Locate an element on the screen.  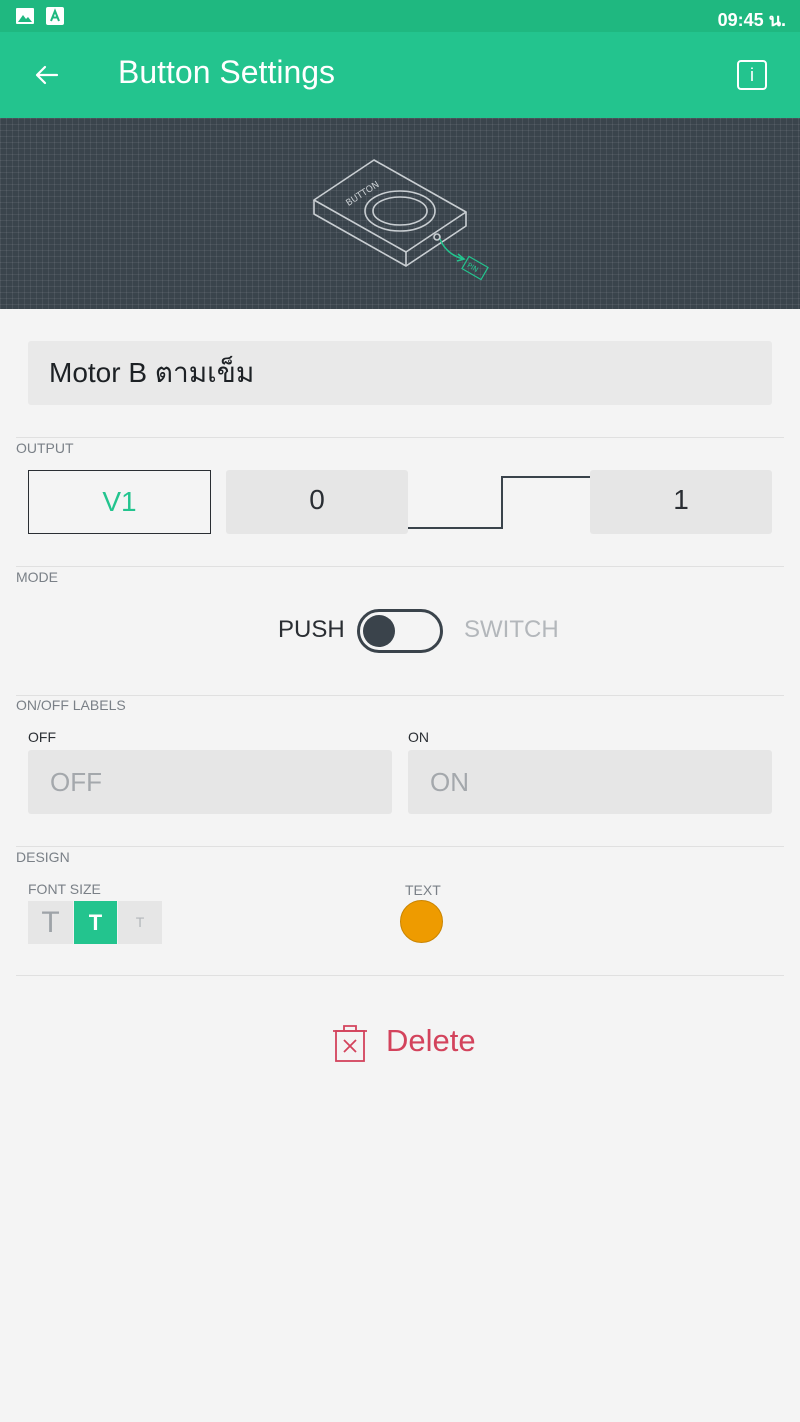
font-size-large-button: T is located at coordinates (50, 922).